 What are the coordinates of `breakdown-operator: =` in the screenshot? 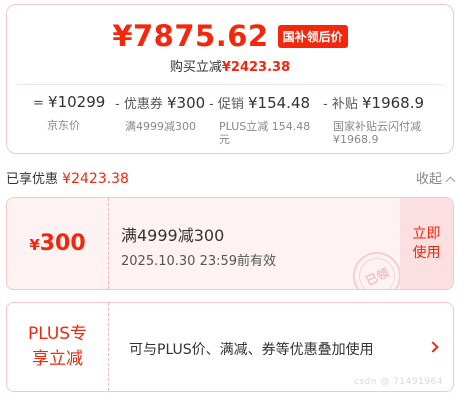 It's located at (38, 103).